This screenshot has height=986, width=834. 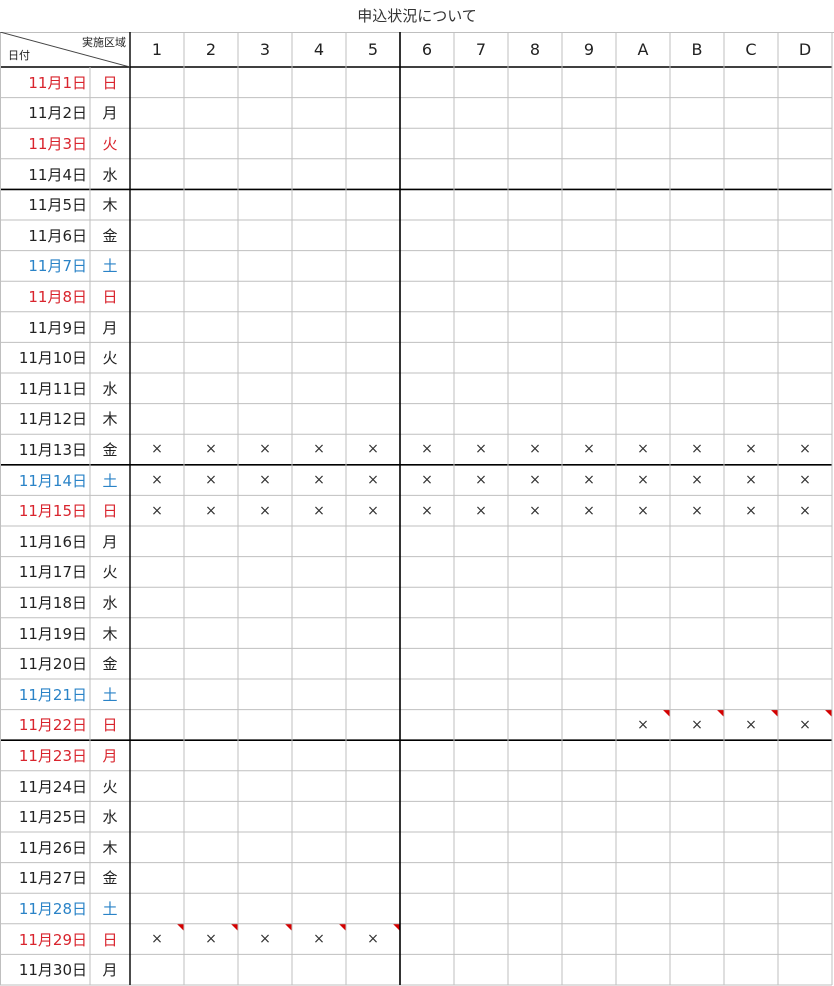 I want to click on page-title: 申込状況について, so click(x=417, y=16).